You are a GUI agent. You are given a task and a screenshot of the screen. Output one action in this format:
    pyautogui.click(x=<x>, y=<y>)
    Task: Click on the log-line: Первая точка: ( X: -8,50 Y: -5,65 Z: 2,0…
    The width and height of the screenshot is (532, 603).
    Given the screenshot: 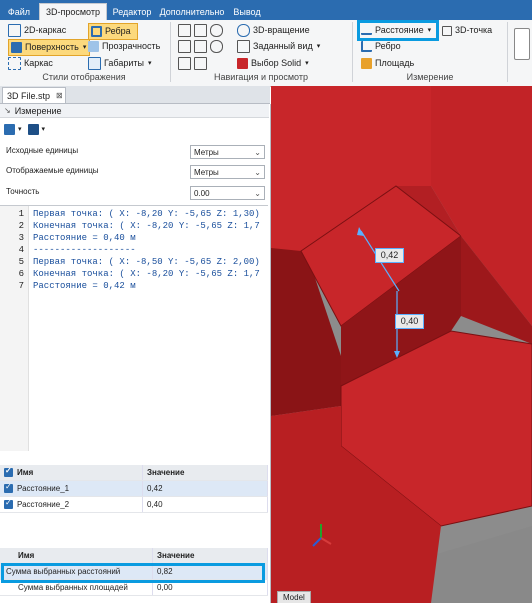 What is the action you would take?
    pyautogui.click(x=146, y=262)
    